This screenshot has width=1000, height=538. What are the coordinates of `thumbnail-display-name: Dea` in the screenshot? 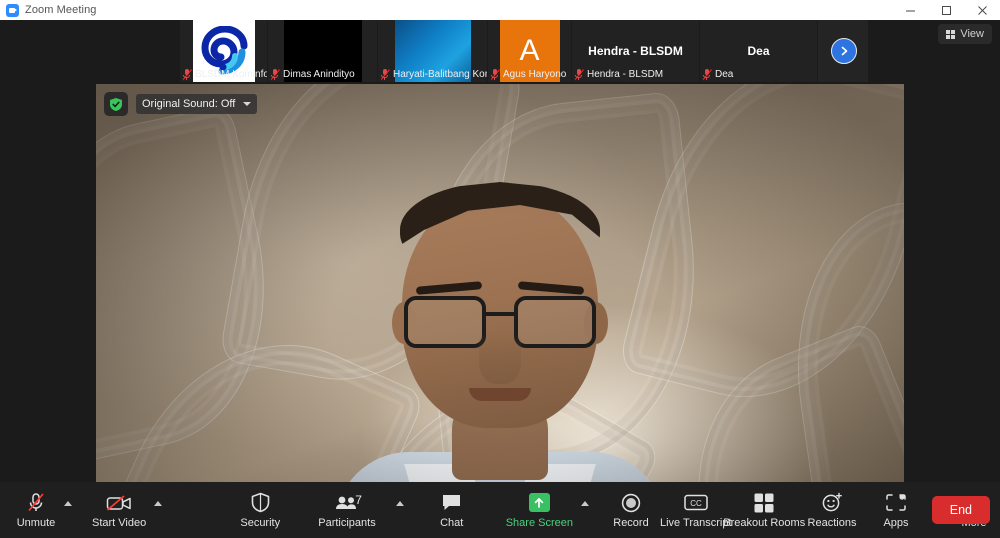 It's located at (758, 51).